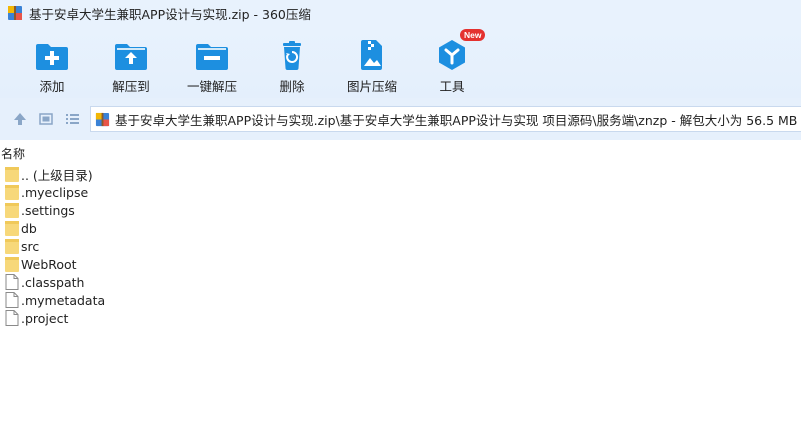  What do you see at coordinates (55, 192) in the screenshot?
I see `list-item-name: .myeclipse` at bounding box center [55, 192].